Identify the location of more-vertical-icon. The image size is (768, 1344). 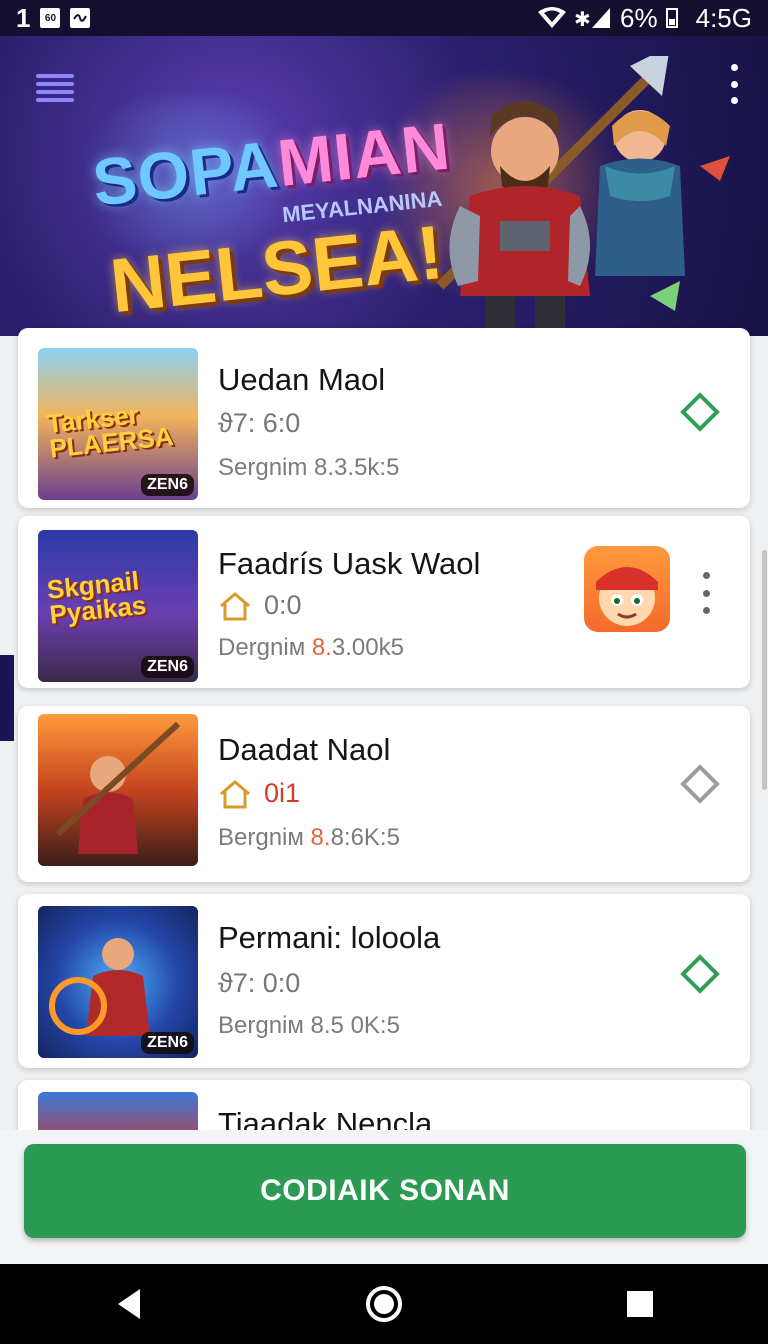
(706, 593).